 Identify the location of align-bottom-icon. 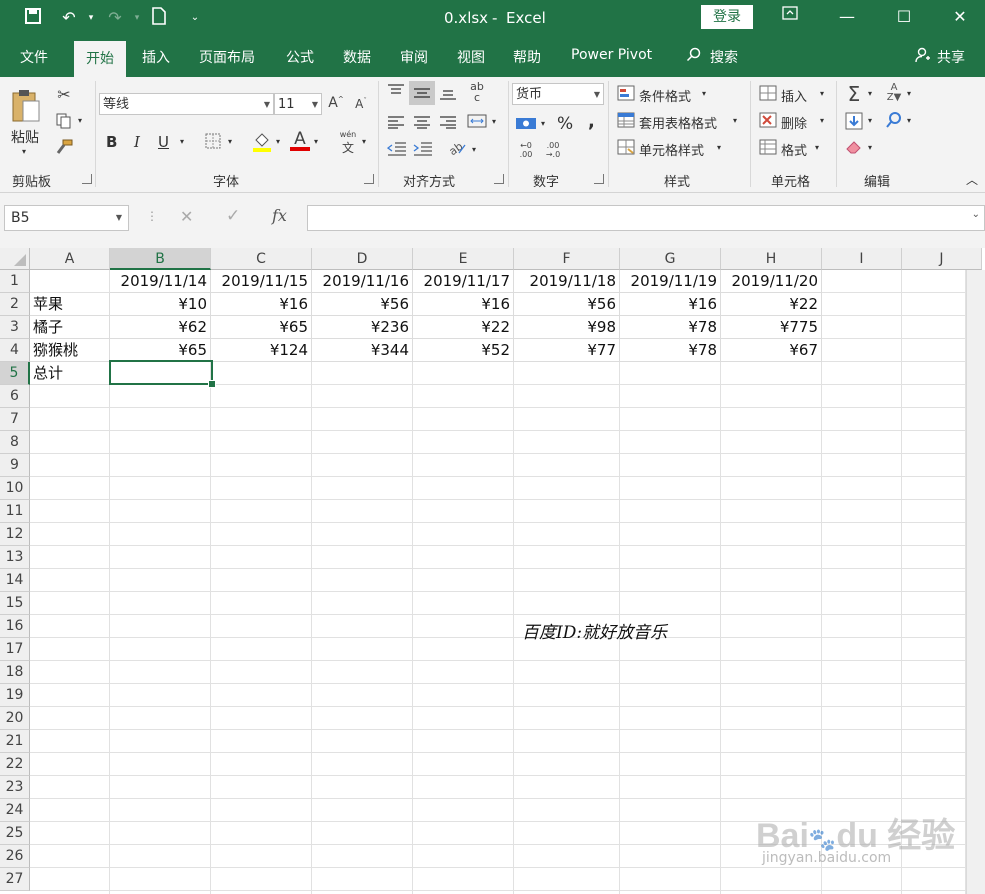
(448, 95).